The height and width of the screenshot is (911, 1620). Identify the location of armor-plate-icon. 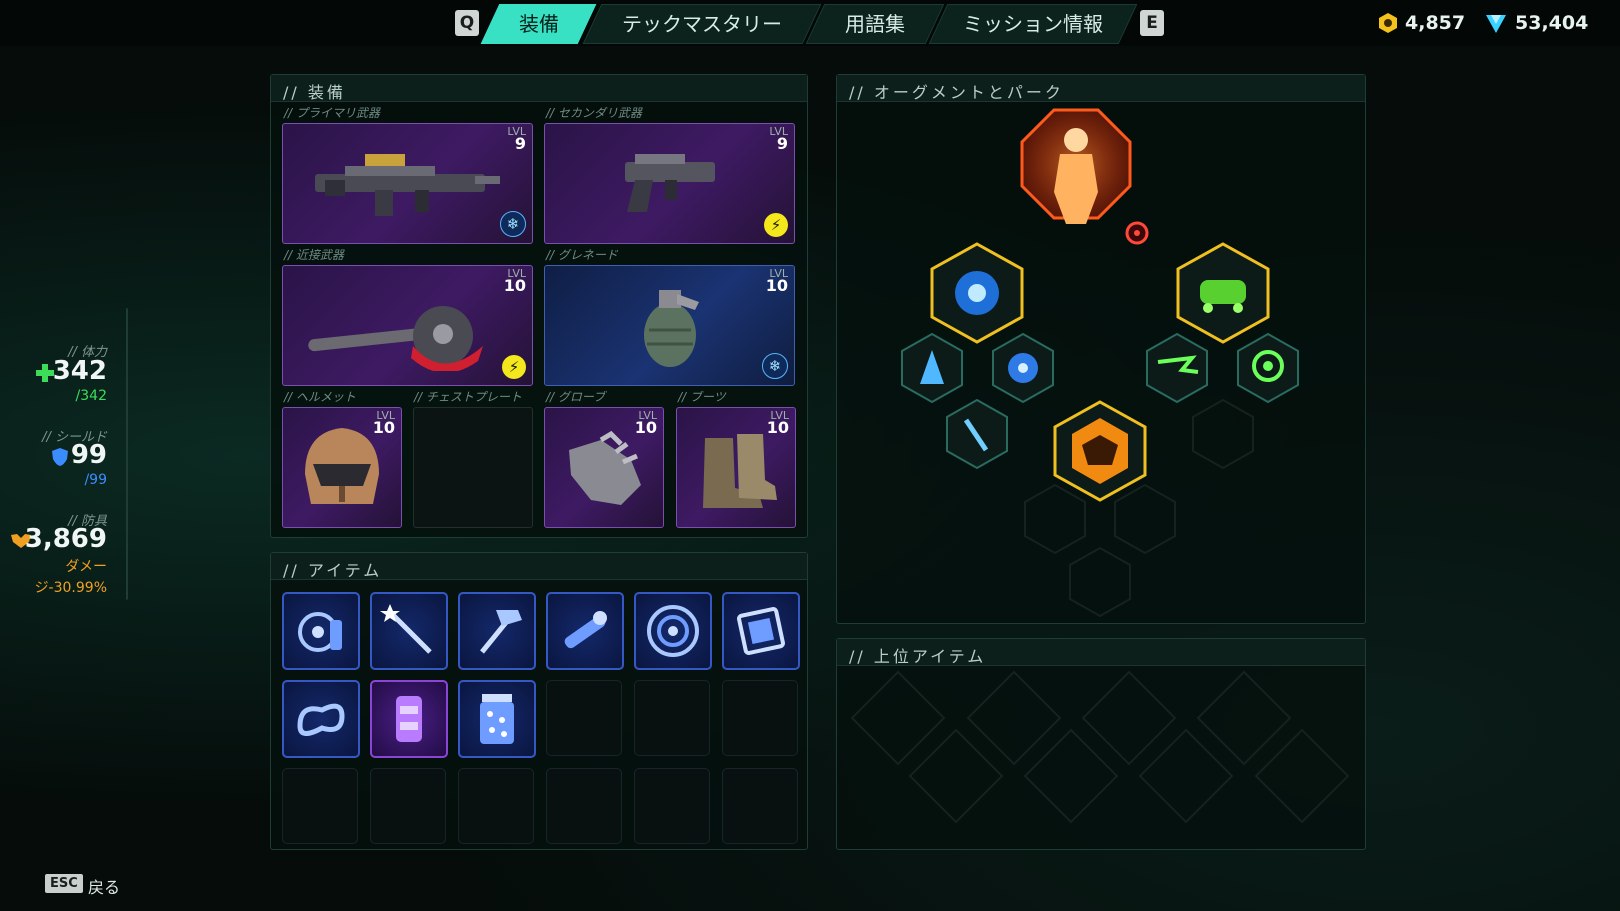
(761, 631).